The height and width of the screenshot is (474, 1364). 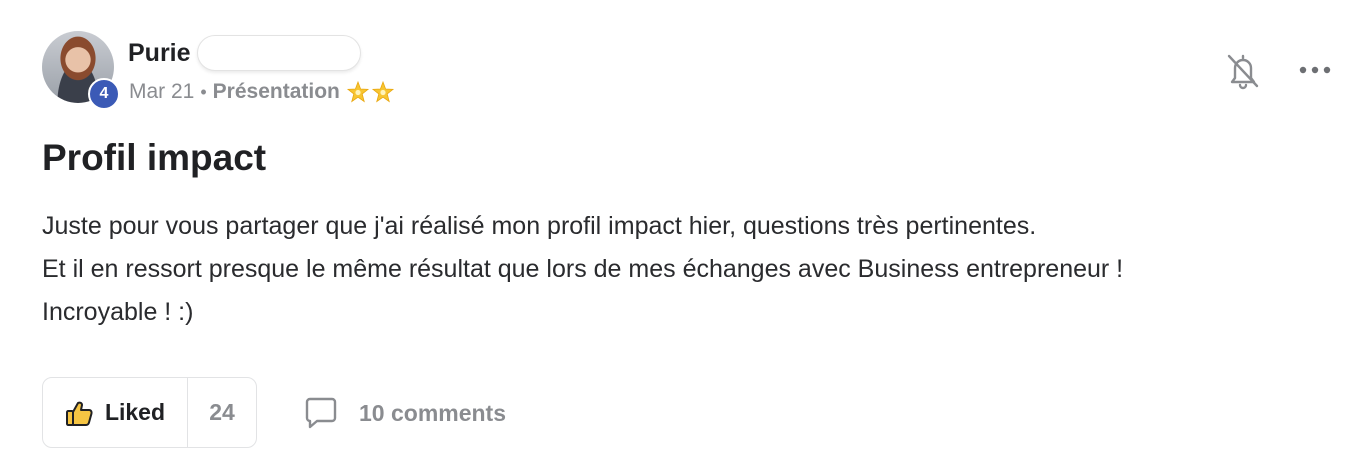 I want to click on body-line: Incroyable ! :), so click(x=118, y=312).